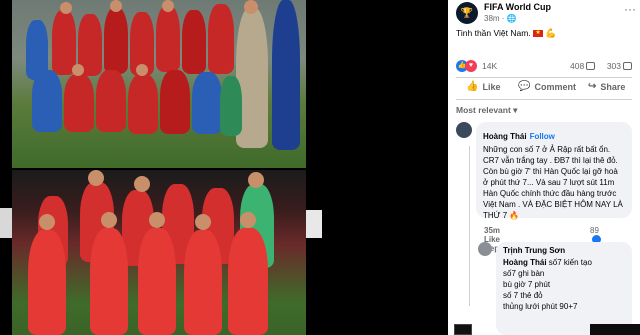 The height and width of the screenshot is (335, 640). Describe the element at coordinates (469, 226) in the screenshot. I see `reply-thread-line` at that location.